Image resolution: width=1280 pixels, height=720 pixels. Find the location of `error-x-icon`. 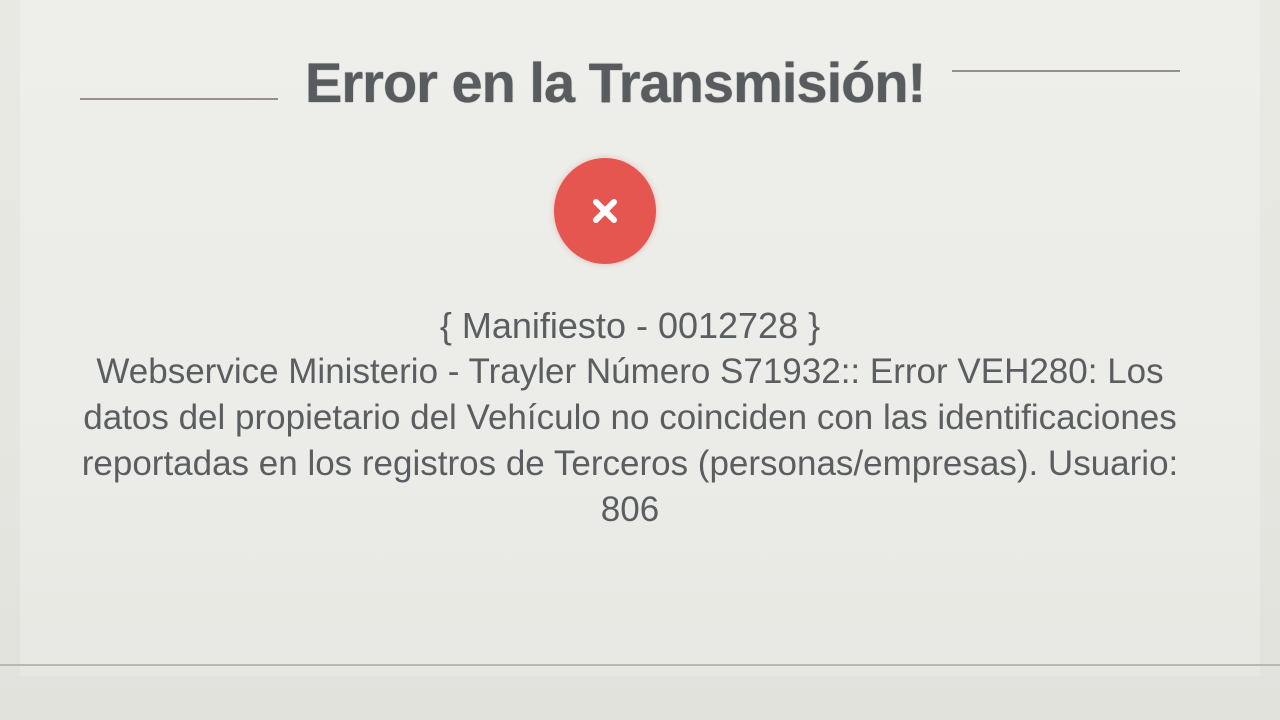

error-x-icon is located at coordinates (605, 211).